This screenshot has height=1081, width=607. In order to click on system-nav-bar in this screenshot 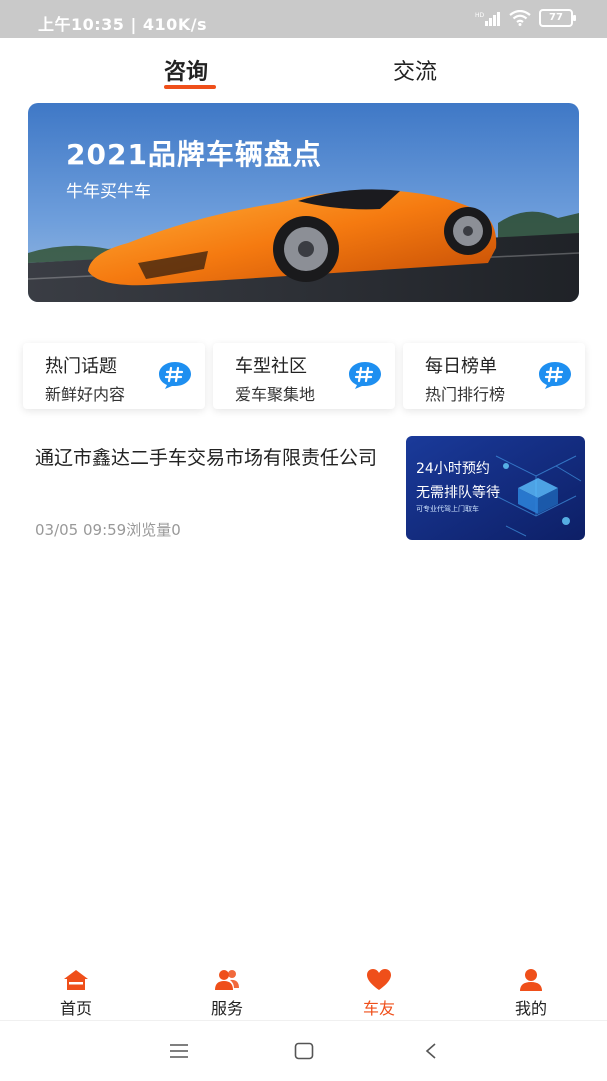, I will do `click(303, 1050)`.